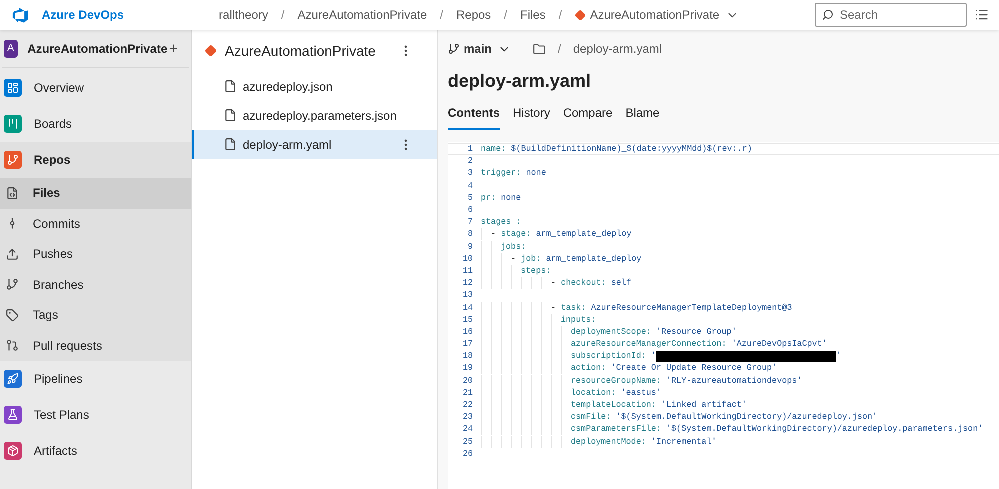 Image resolution: width=999 pixels, height=489 pixels. What do you see at coordinates (467, 258) in the screenshot?
I see `line-number: 10` at bounding box center [467, 258].